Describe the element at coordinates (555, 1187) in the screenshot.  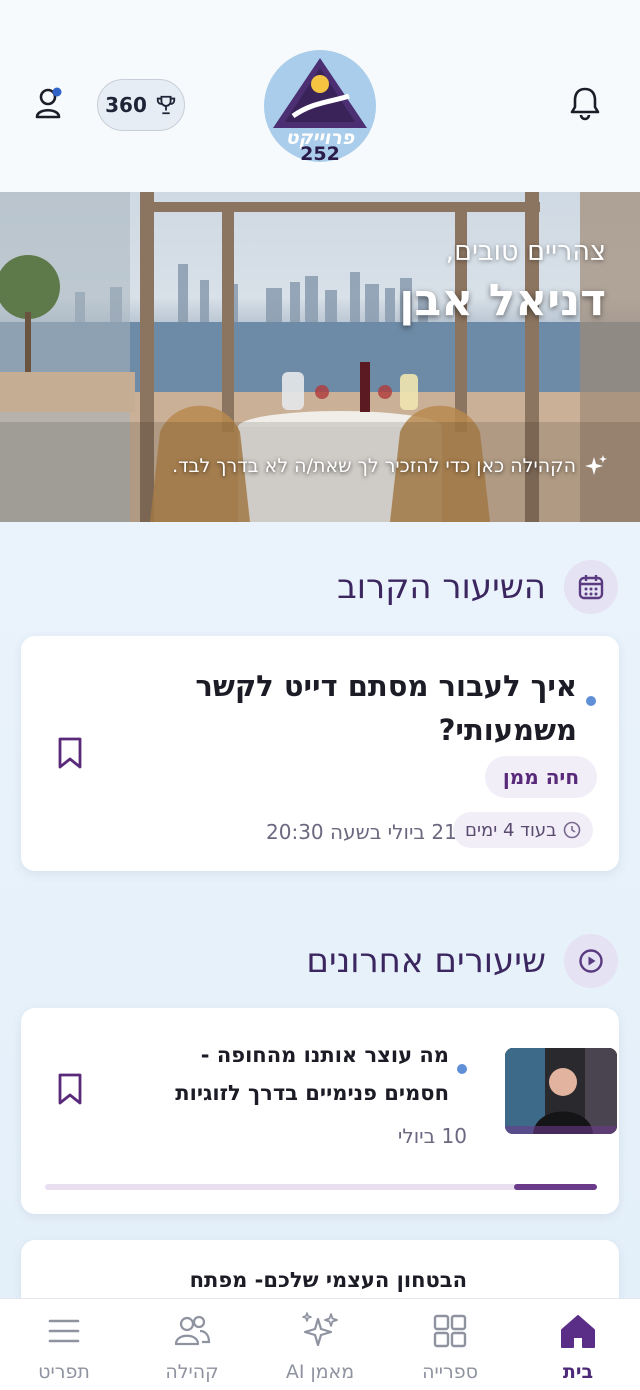
I see `watch-progress-fill` at that location.